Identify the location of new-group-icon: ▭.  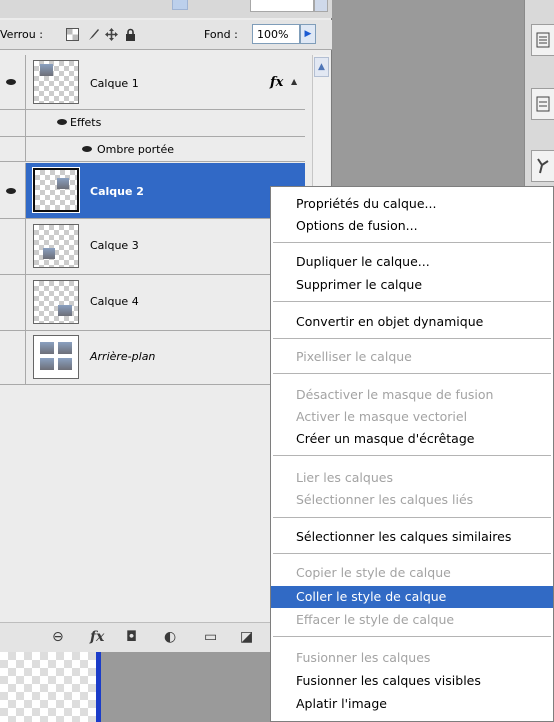
(210, 637).